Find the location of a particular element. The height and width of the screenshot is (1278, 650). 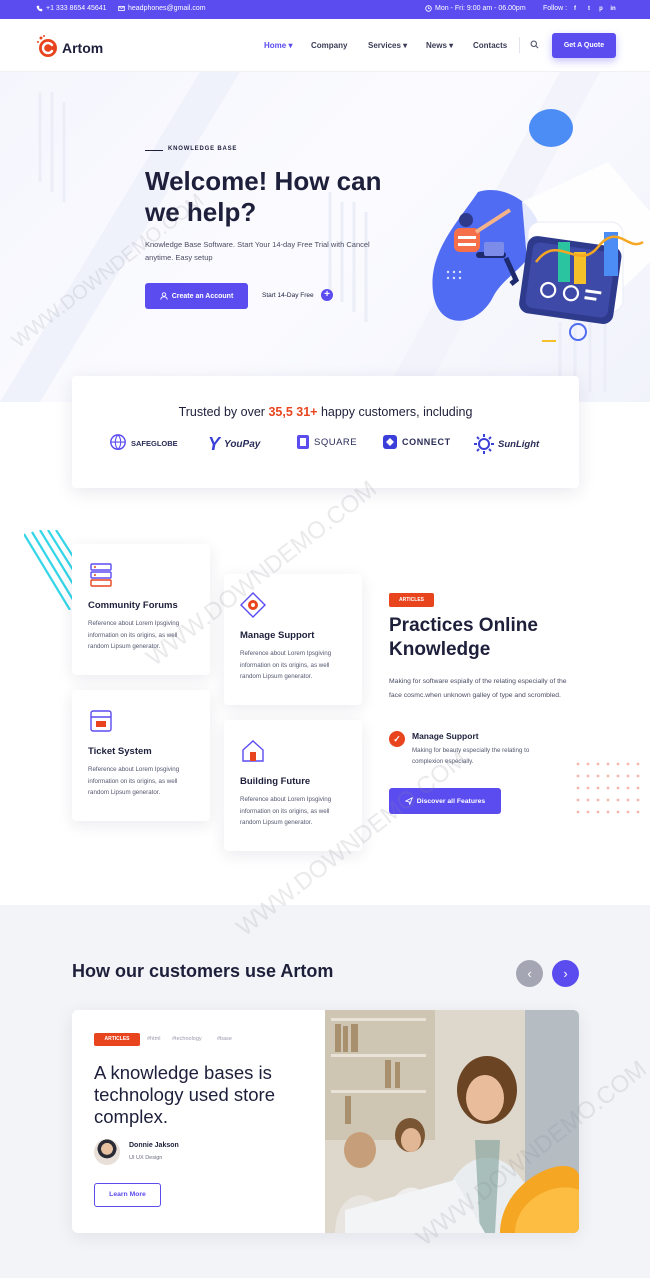

feature-title: Manage Support is located at coordinates (277, 635).